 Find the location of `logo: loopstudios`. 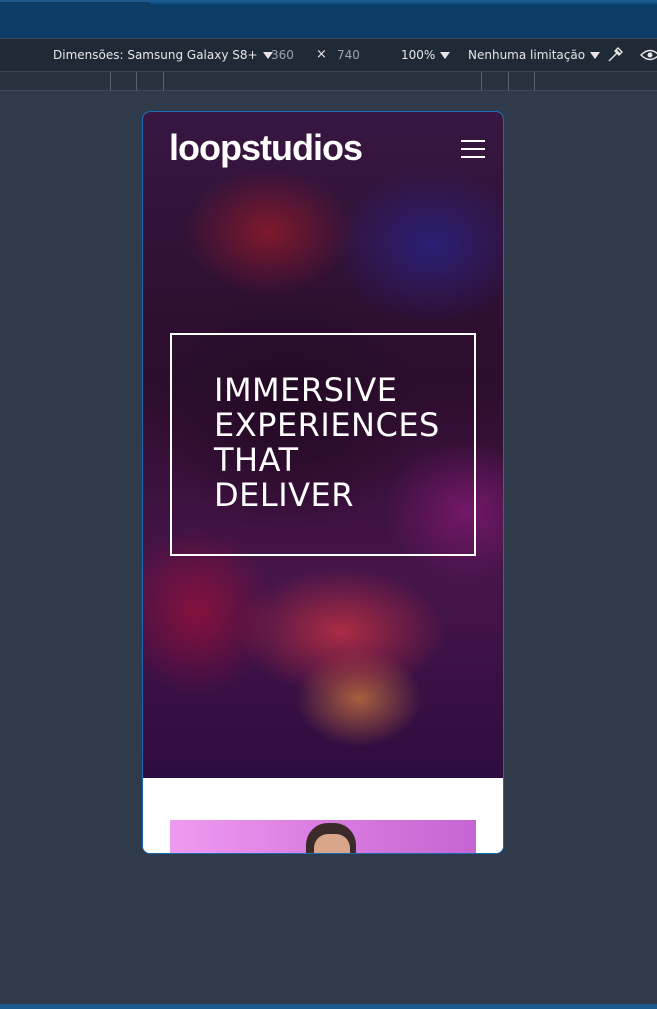

logo: loopstudios is located at coordinates (266, 148).